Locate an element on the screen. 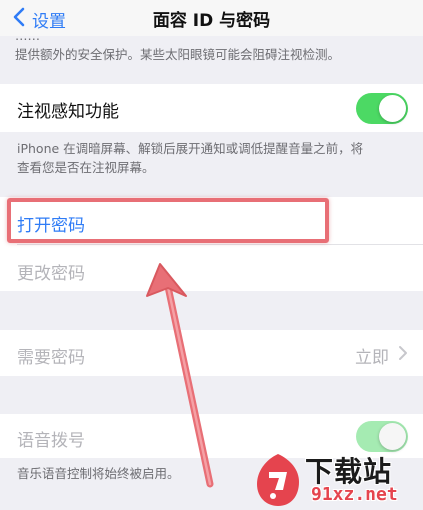 The image size is (423, 510). watermark-logo-icon is located at coordinates (278, 480).